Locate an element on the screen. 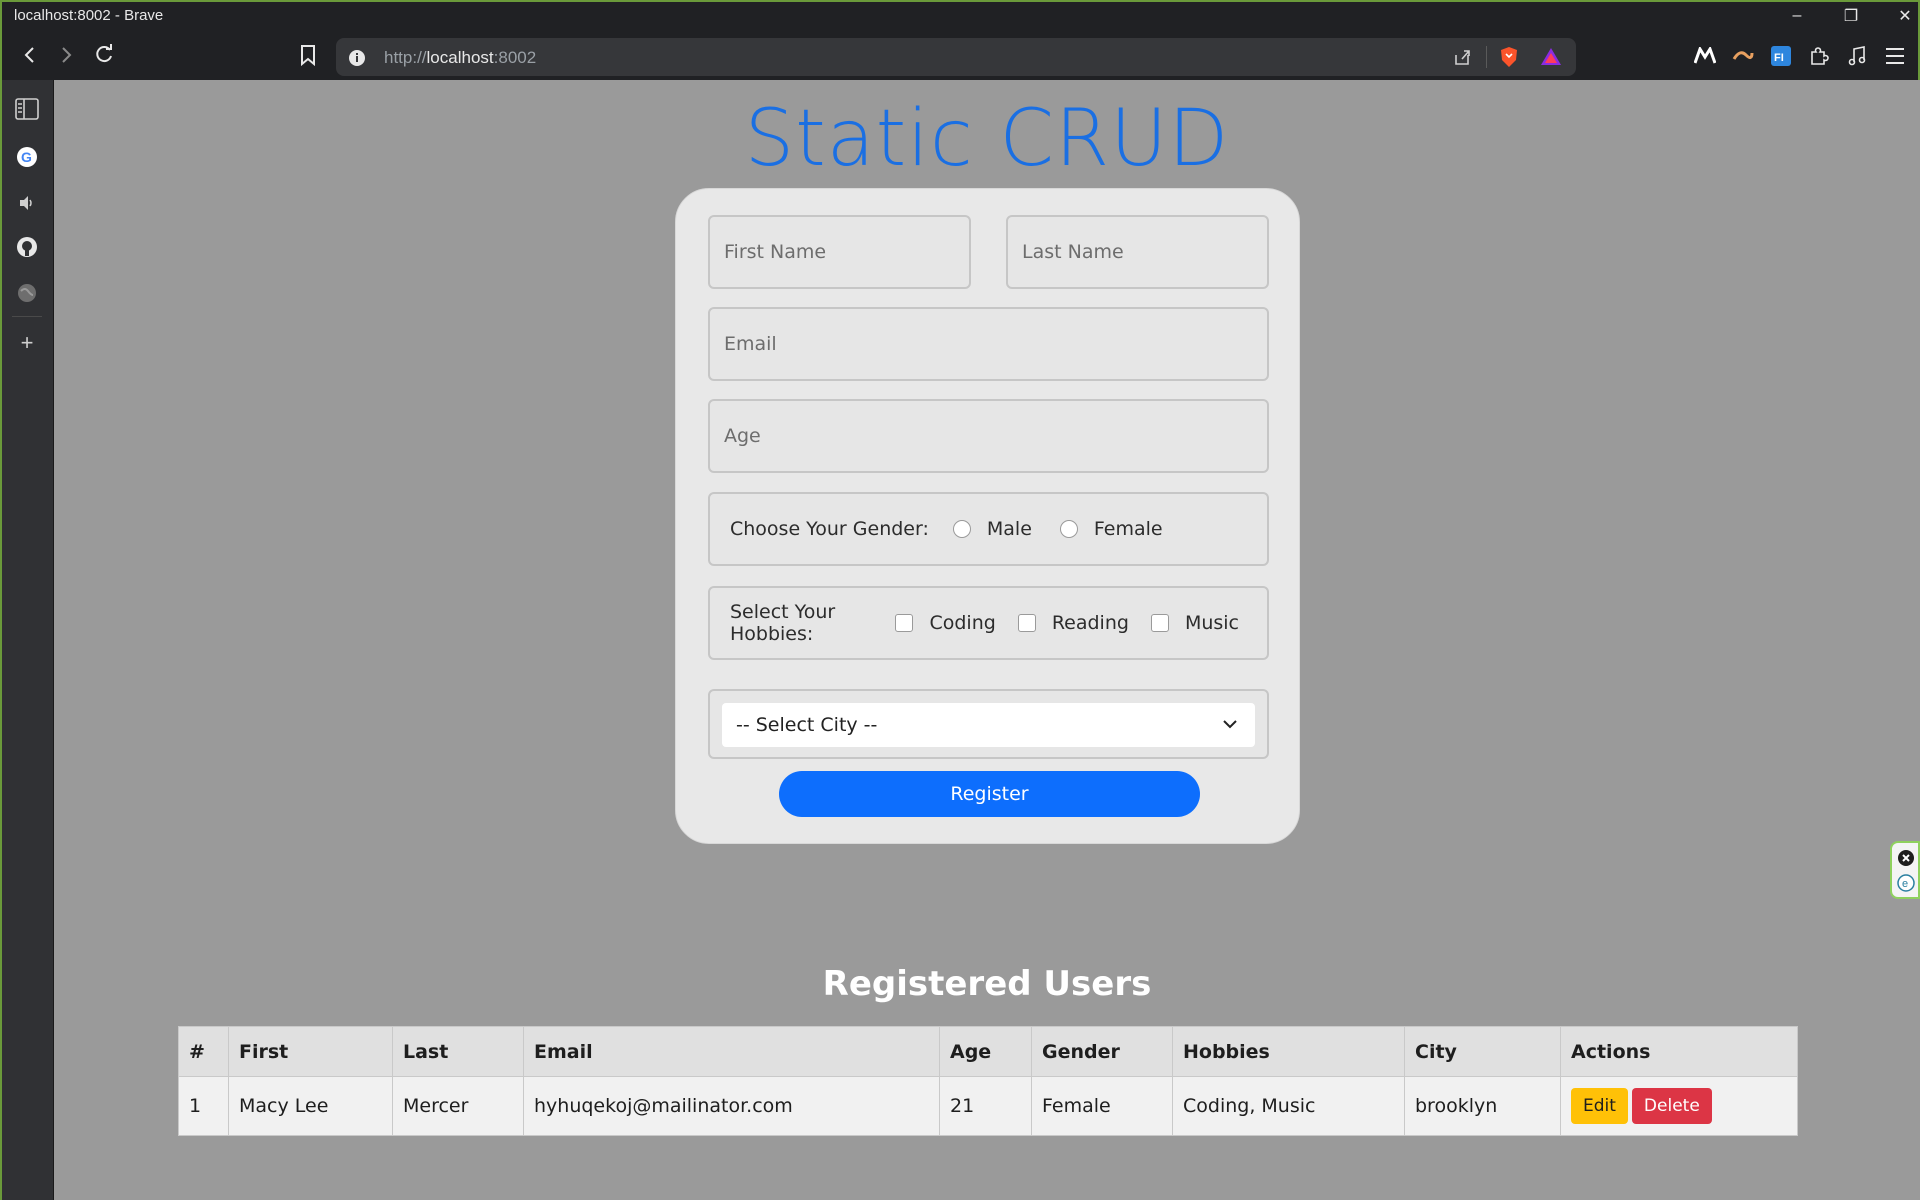 This screenshot has height=1200, width=1920. svg-text: FI is located at coordinates (1779, 58).